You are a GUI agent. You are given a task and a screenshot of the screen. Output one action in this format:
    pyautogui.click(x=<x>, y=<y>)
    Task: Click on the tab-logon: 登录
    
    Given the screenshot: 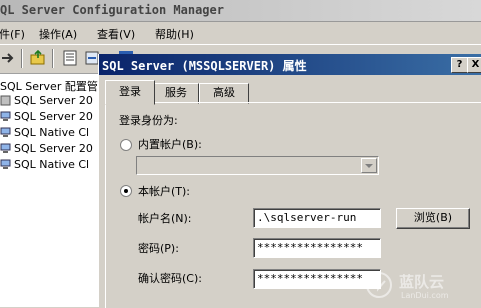 What is the action you would take?
    pyautogui.click(x=130, y=92)
    